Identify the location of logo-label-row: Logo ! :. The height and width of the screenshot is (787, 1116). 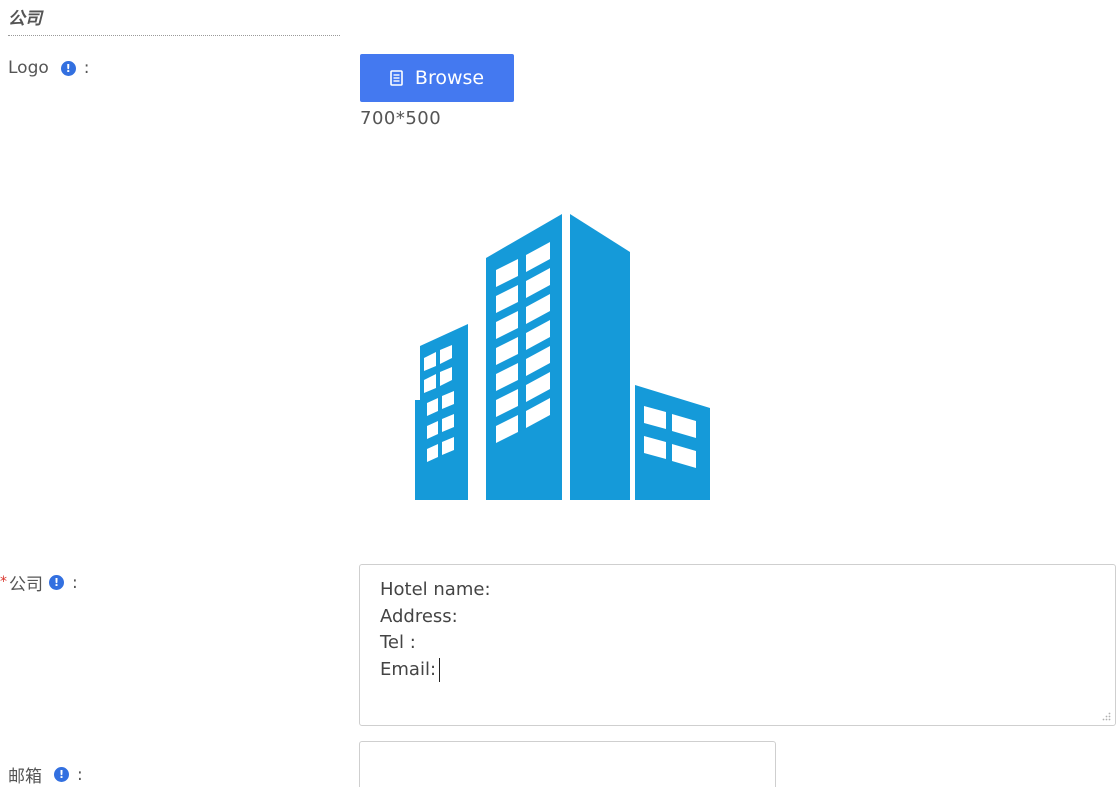
(49, 68).